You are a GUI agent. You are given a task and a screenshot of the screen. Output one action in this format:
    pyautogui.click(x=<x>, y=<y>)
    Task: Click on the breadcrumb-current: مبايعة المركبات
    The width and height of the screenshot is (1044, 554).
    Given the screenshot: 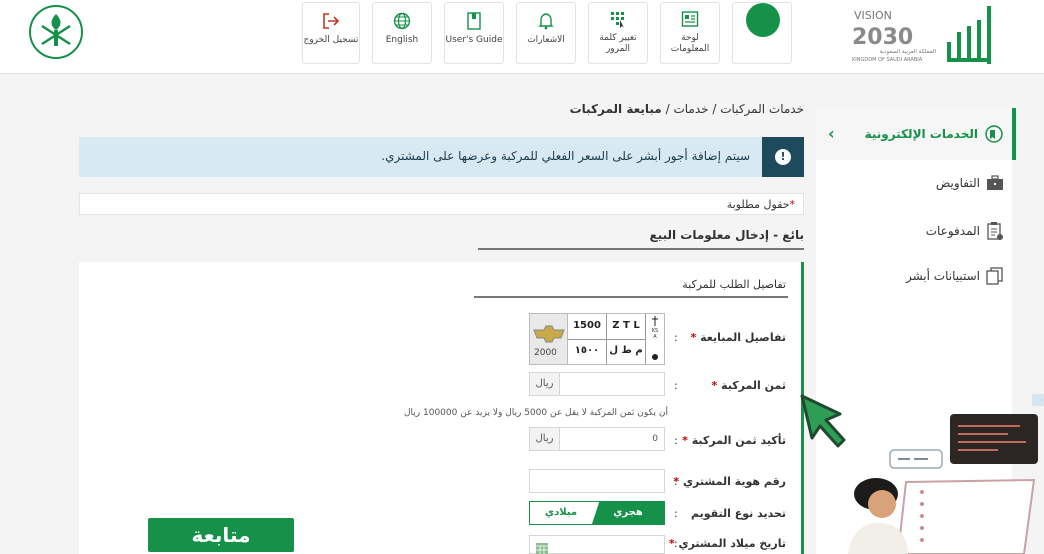 What is the action you would take?
    pyautogui.click(x=615, y=109)
    